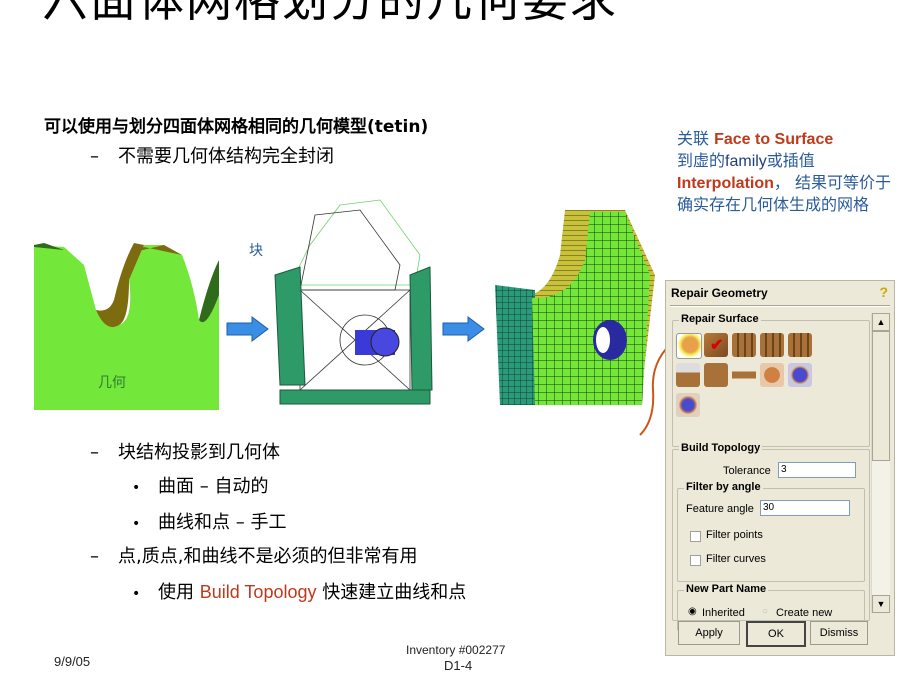 The image size is (920, 690). Describe the element at coordinates (744, 375) in the screenshot. I see `modify-surface-normals-icon` at that location.